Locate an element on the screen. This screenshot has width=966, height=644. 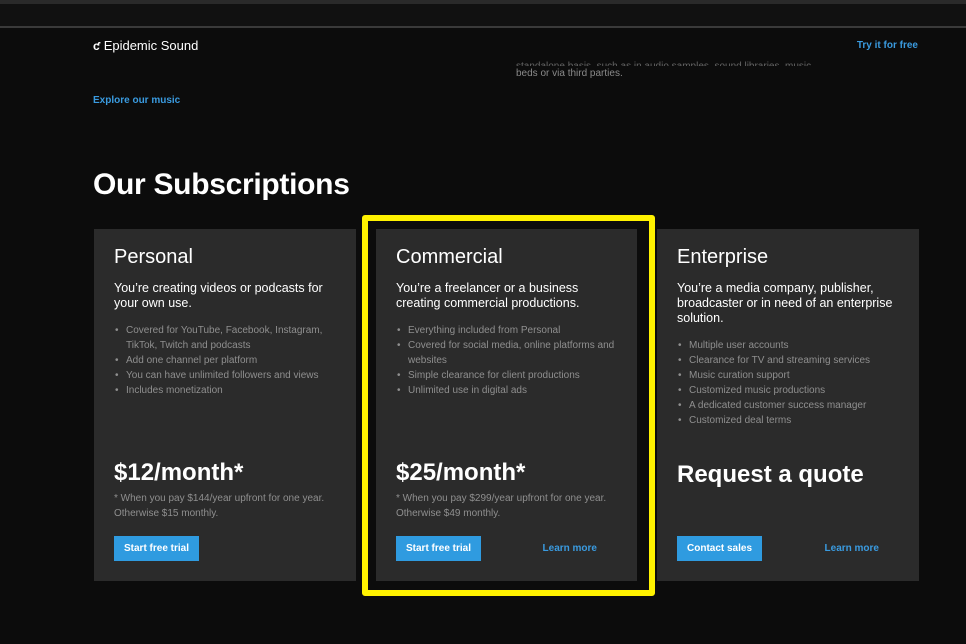
feature-item: Includes monetization is located at coordinates (225, 390).